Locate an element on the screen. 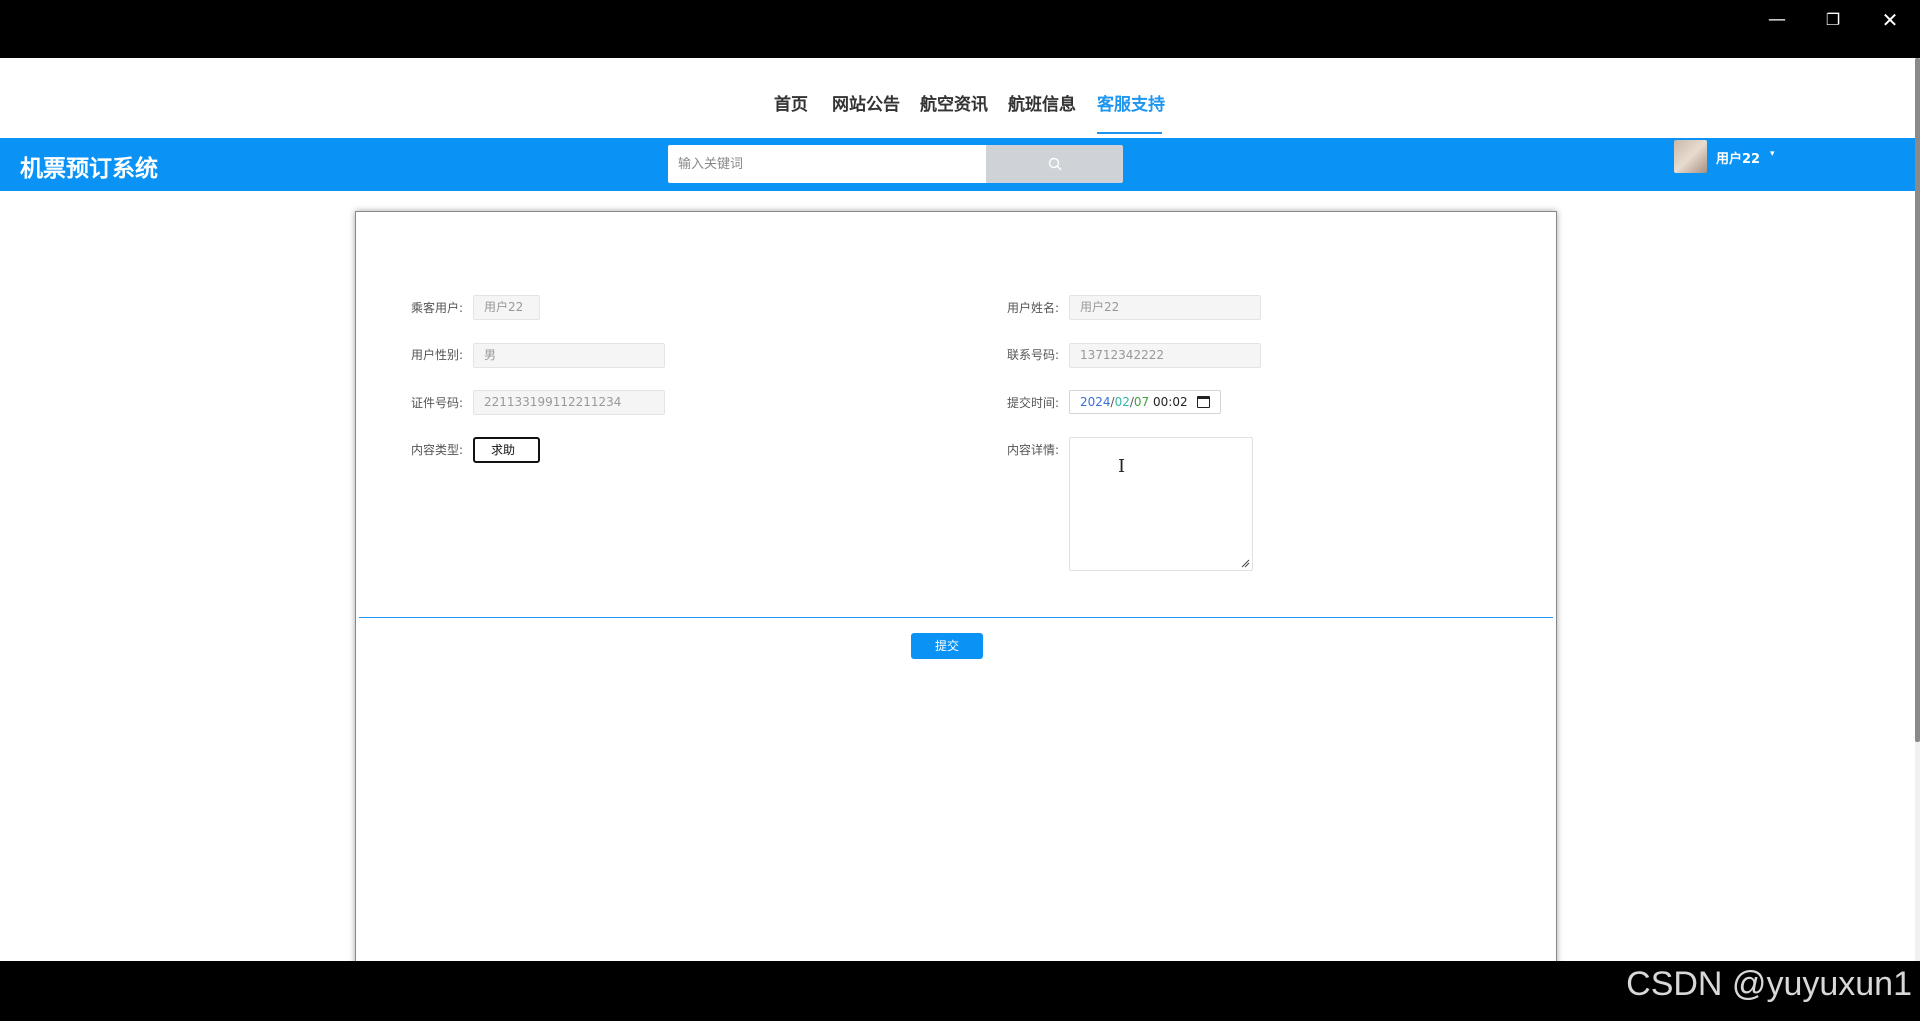  nav-item-aviation-news: 航空资讯 is located at coordinates (954, 102).